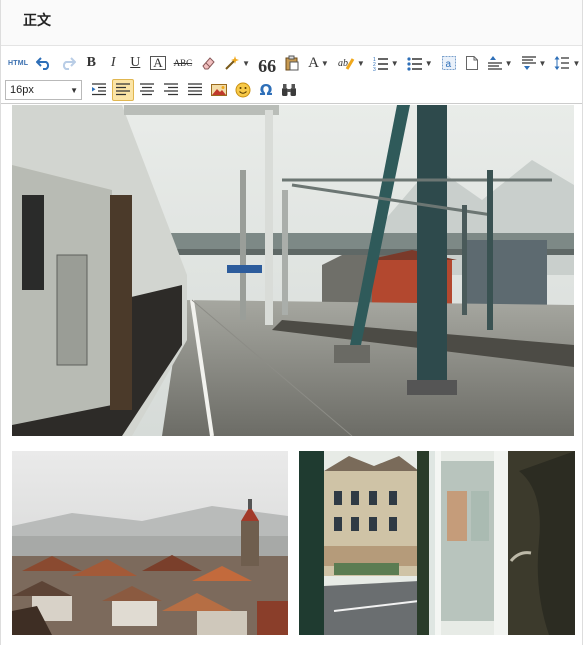  I want to click on bold-button: B, so click(91, 63).